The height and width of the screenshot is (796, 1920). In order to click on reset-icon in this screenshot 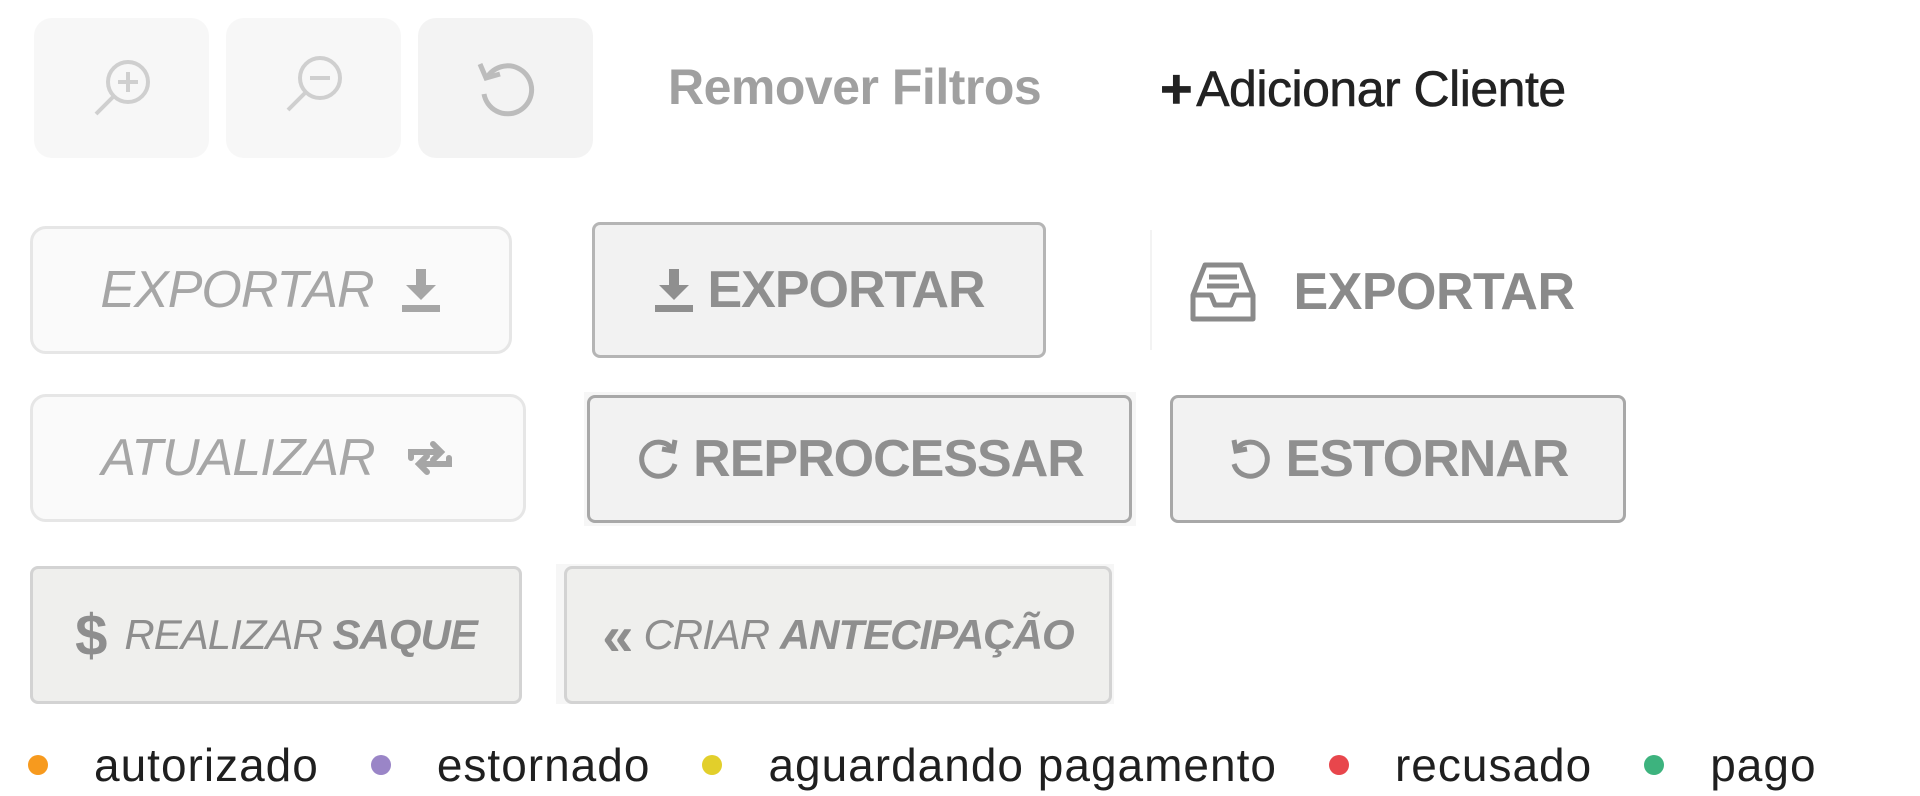, I will do `click(506, 88)`.